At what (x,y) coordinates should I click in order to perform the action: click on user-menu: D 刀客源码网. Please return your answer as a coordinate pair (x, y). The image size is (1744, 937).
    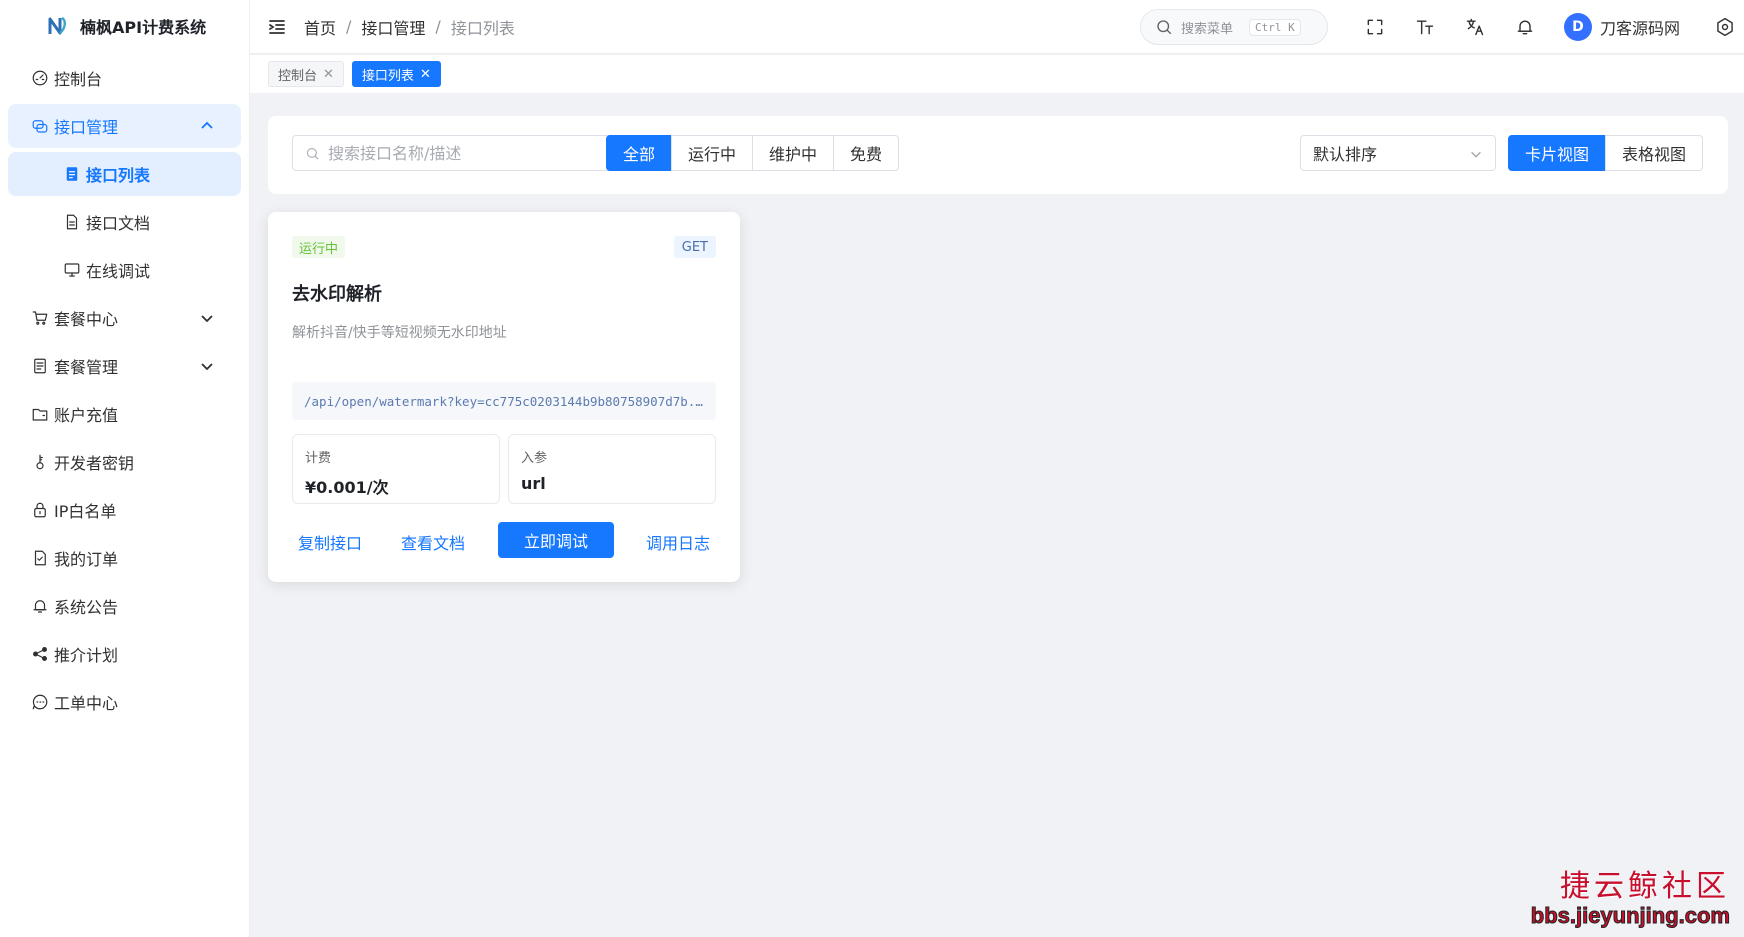
    Looking at the image, I should click on (1621, 27).